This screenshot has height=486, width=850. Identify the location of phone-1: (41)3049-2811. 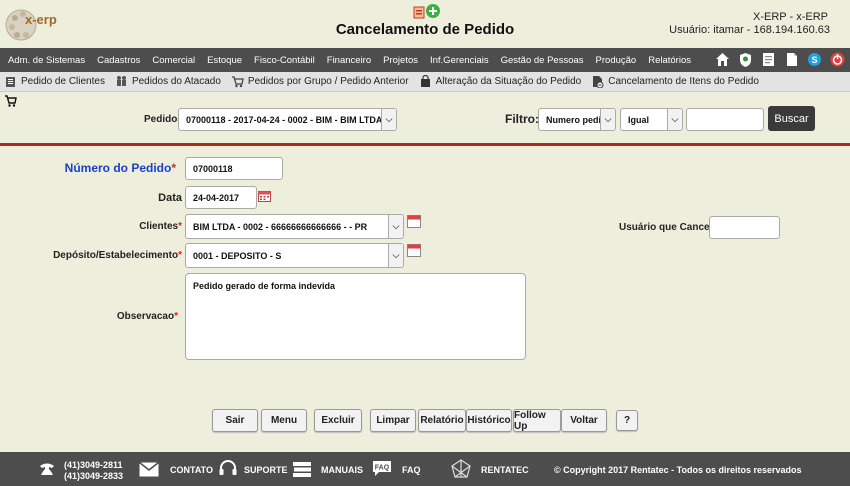
(93, 465).